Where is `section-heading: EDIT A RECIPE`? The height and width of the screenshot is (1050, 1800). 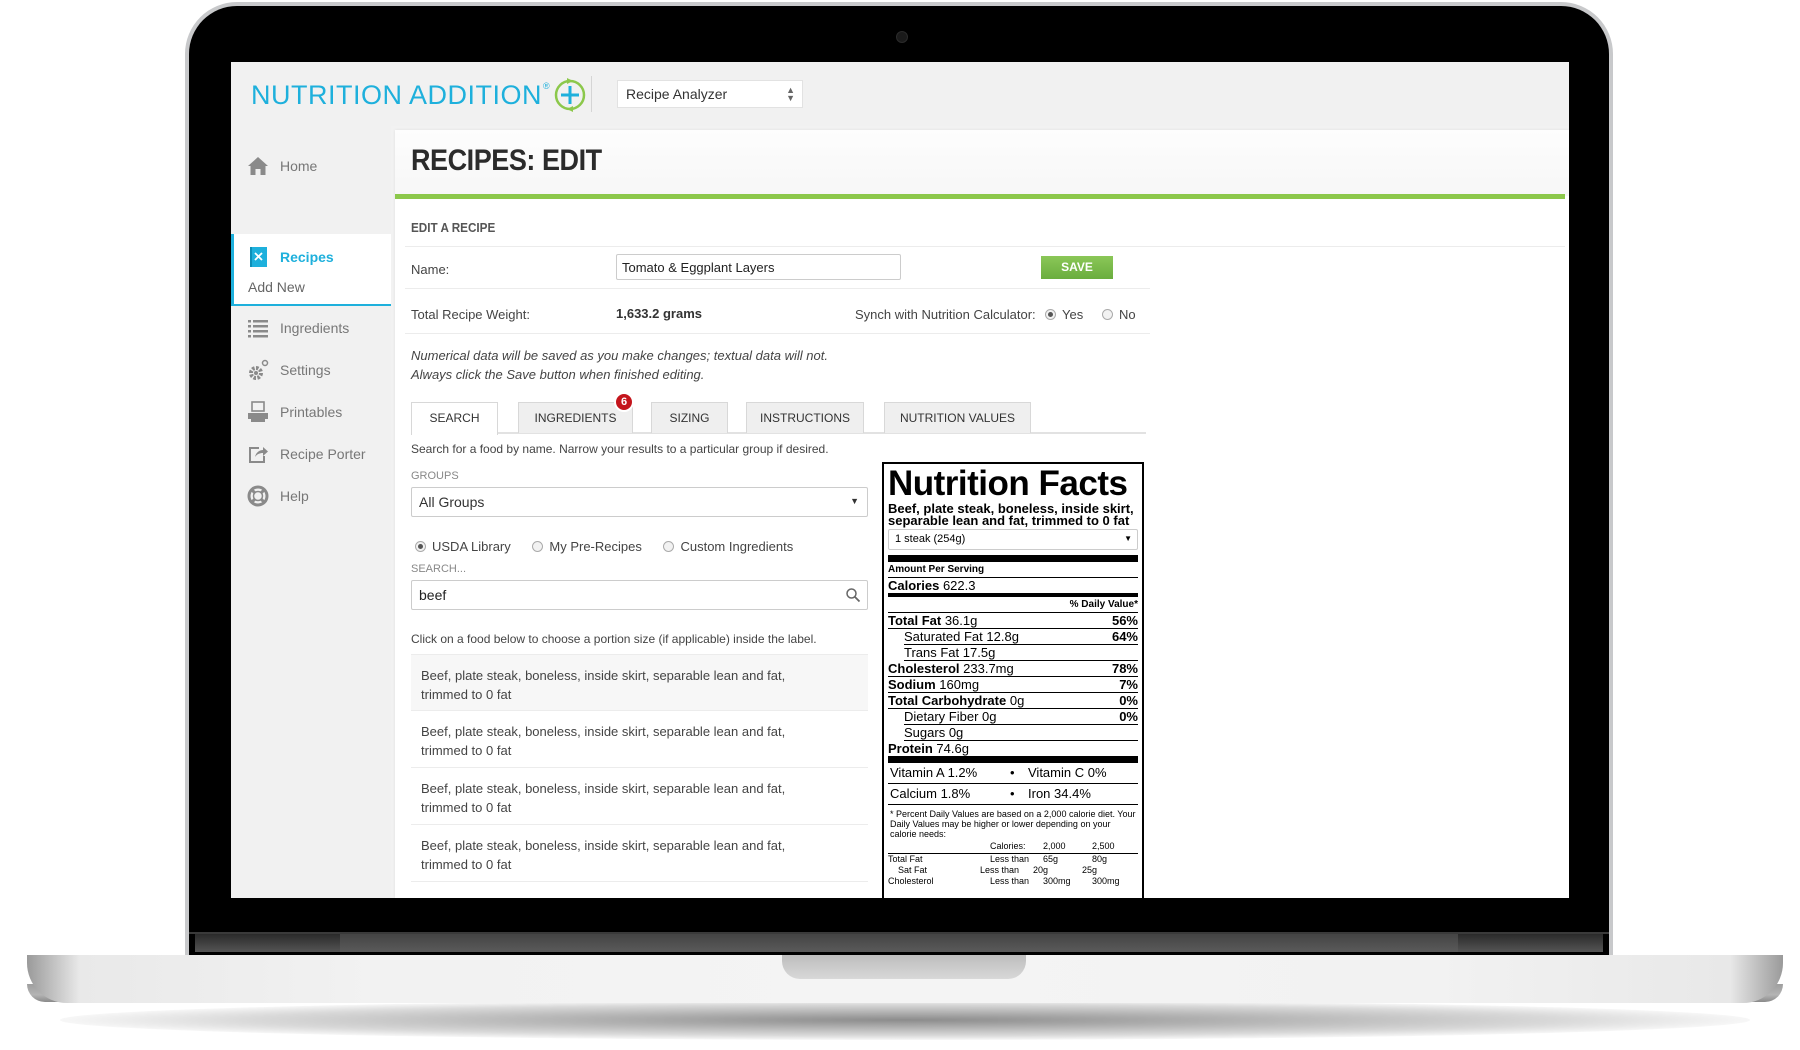 section-heading: EDIT A RECIPE is located at coordinates (453, 227).